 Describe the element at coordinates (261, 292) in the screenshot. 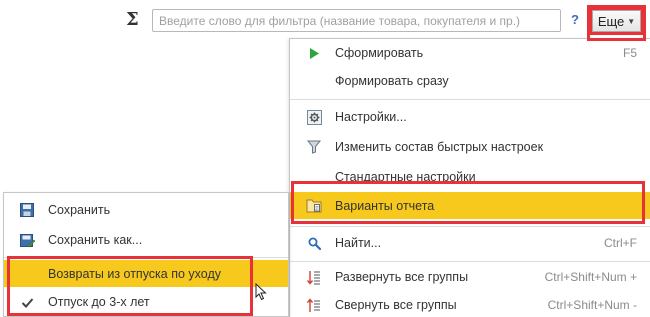

I see `mouse-cursor-icon` at that location.